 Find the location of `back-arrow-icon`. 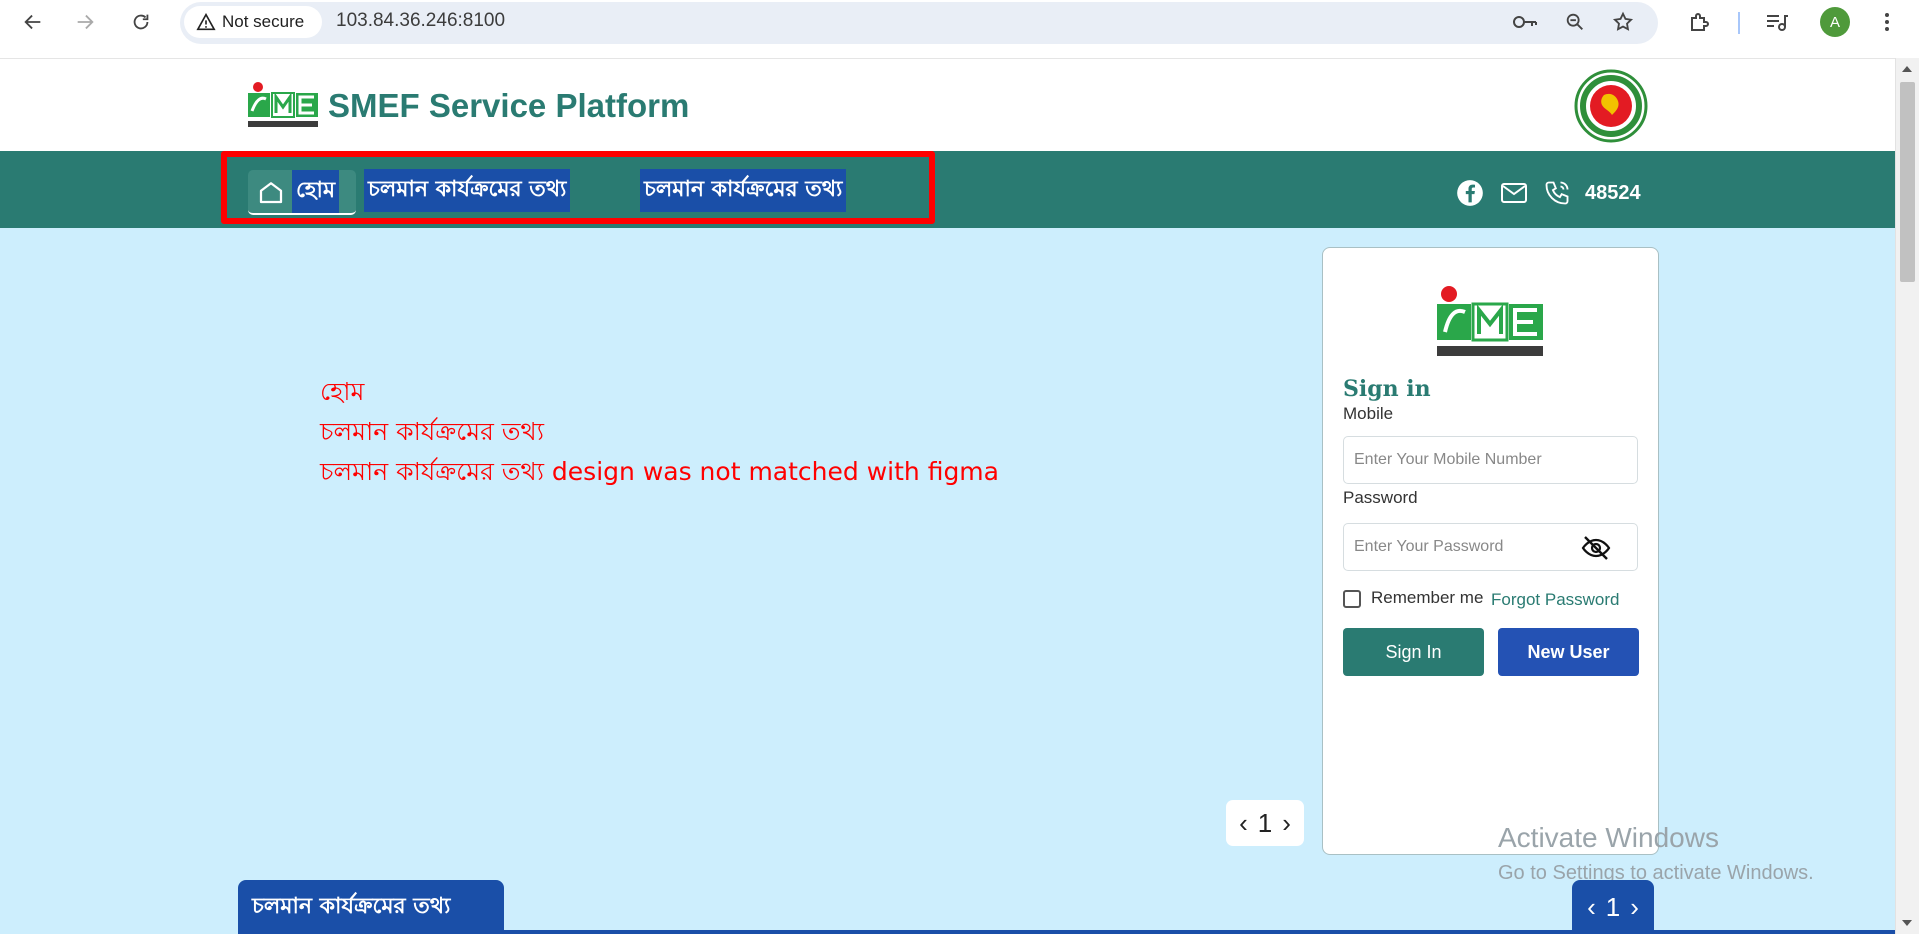

back-arrow-icon is located at coordinates (33, 22).